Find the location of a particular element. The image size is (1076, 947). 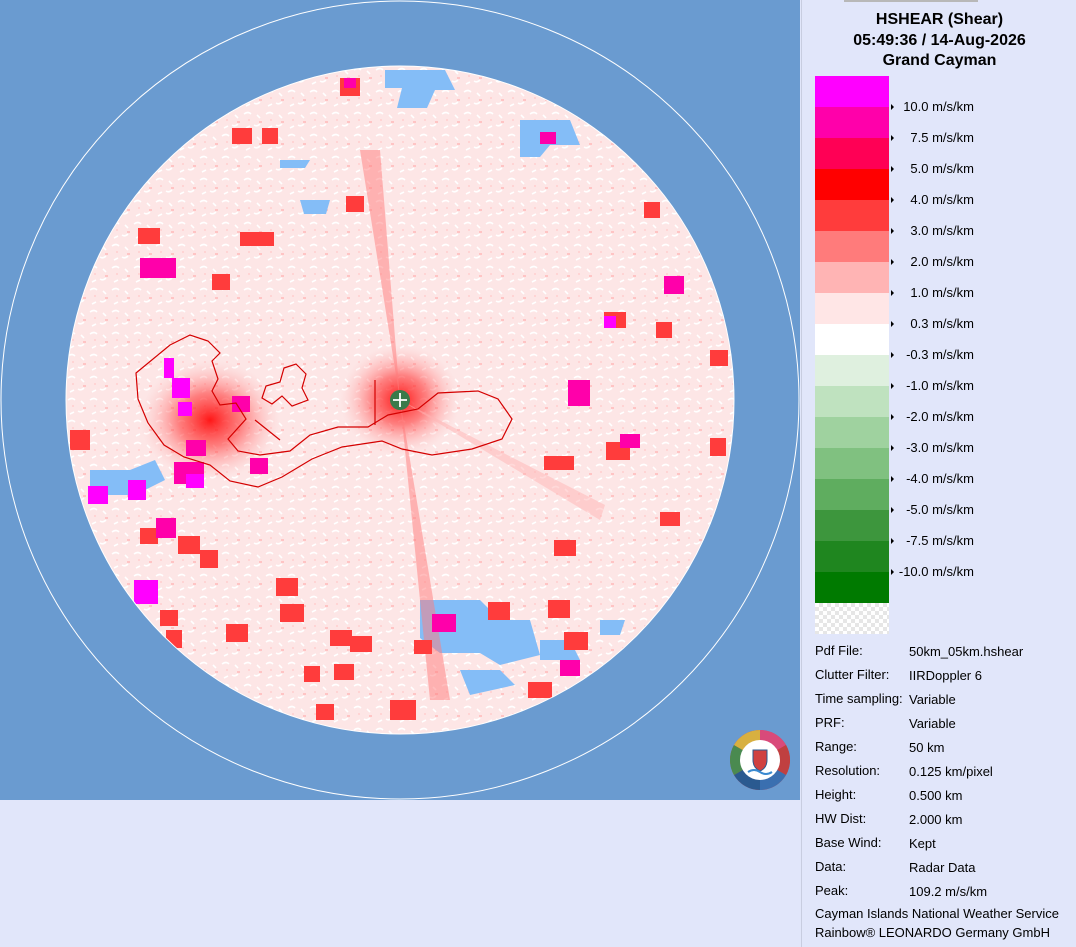

info-key: PRF: is located at coordinates (830, 722).